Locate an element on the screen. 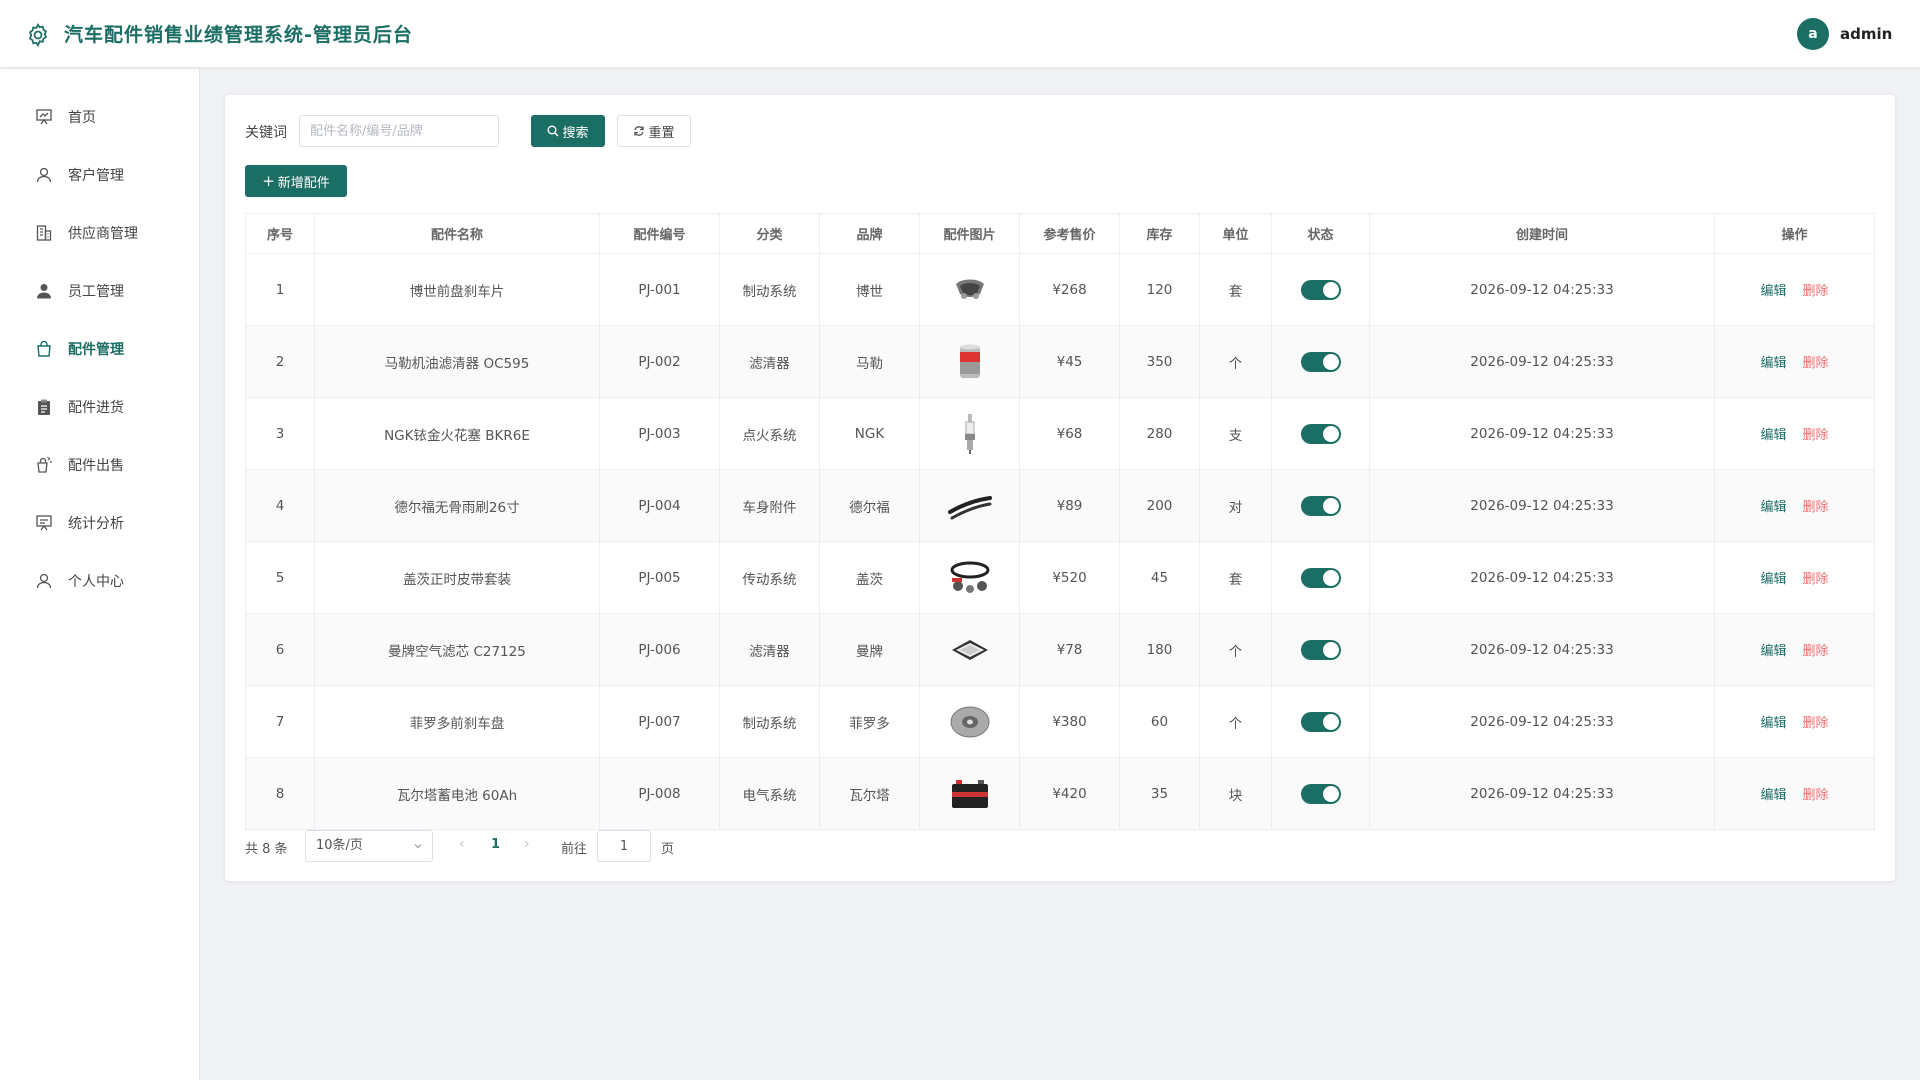 This screenshot has height=1080, width=1920. sidebar-item-sales: 配件出售 is located at coordinates (99, 465).